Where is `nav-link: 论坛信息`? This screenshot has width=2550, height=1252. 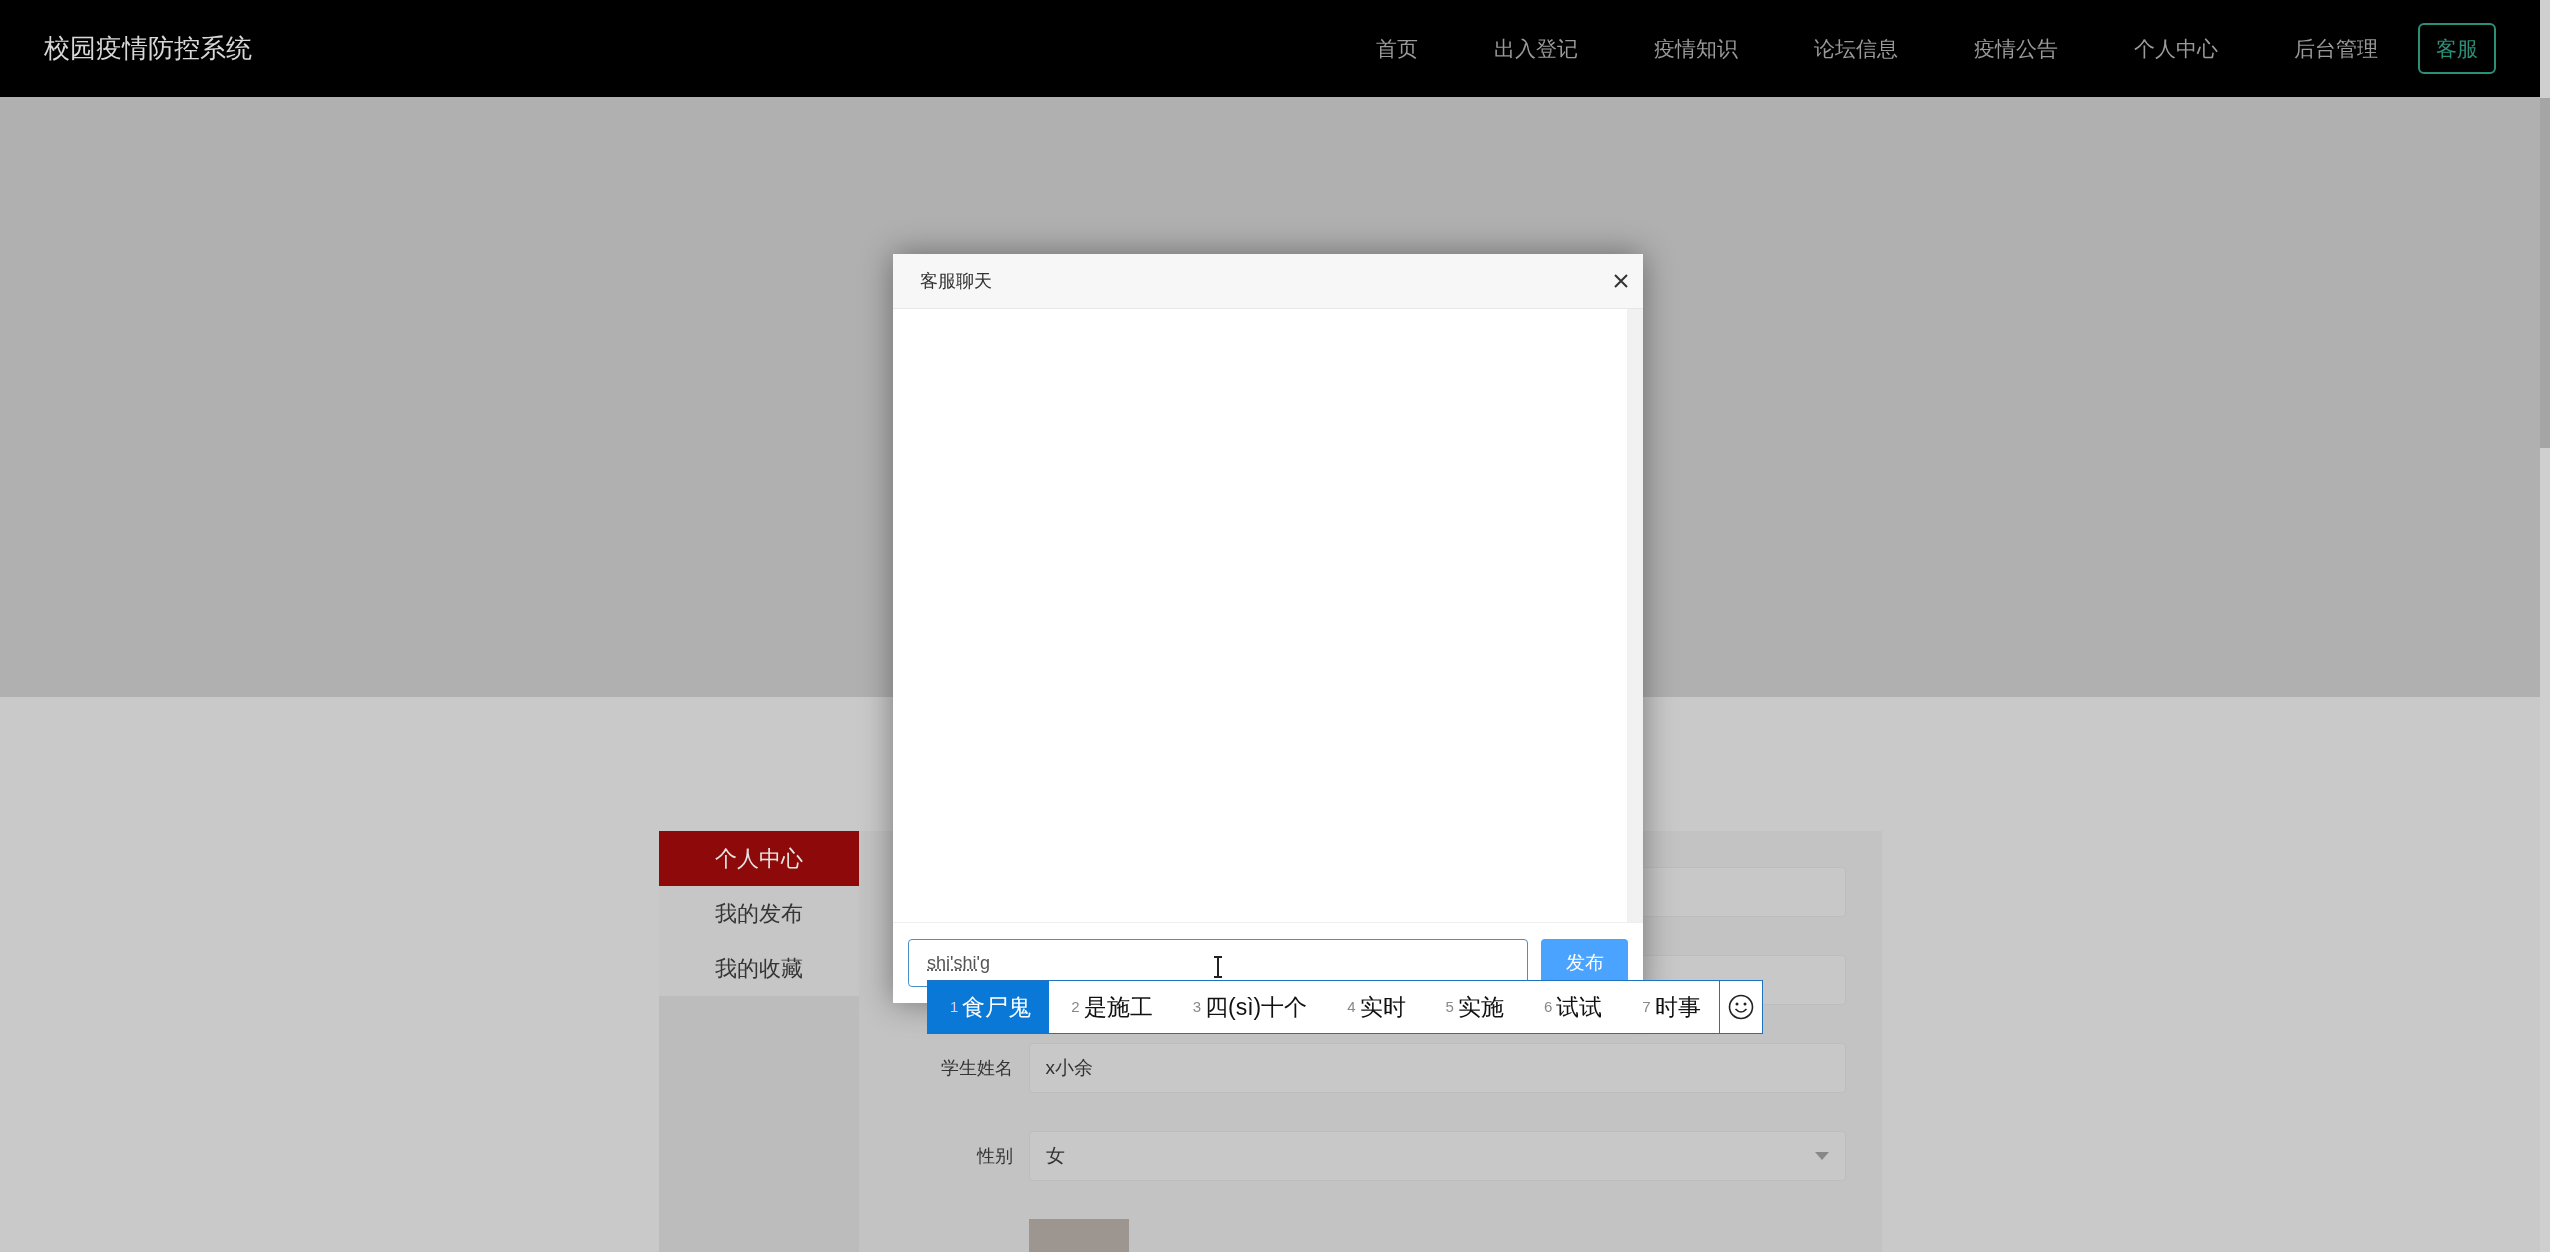 nav-link: 论坛信息 is located at coordinates (1856, 48).